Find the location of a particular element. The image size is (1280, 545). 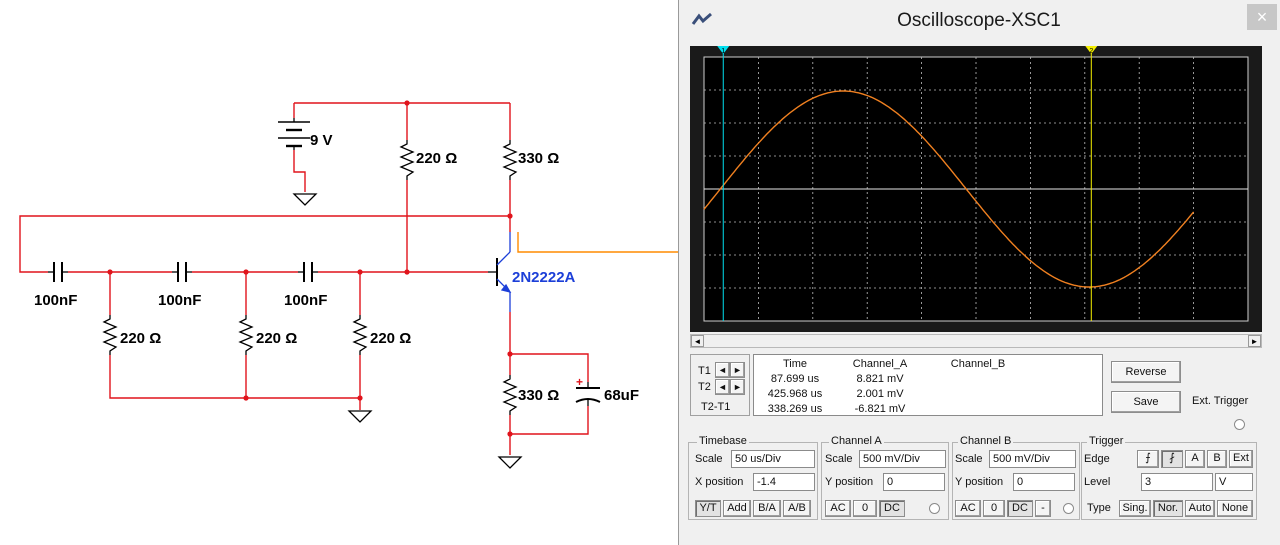

cha-t1: 8.821 mV is located at coordinates (880, 379).